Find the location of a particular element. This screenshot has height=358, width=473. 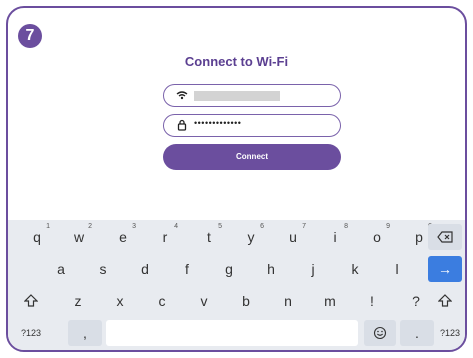

password-value: ••••••••••••• is located at coordinates (218, 123).